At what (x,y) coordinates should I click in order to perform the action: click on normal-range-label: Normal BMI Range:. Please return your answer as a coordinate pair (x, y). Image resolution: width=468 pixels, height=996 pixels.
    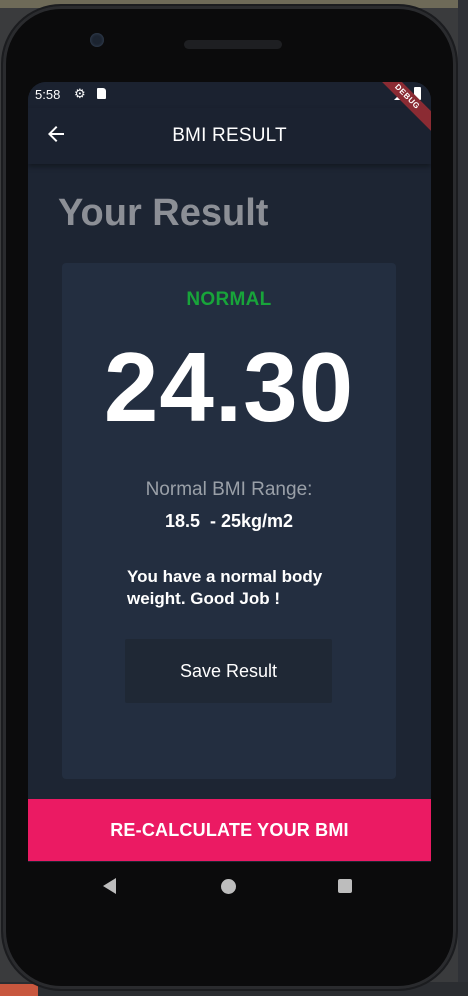
    Looking at the image, I should click on (229, 489).